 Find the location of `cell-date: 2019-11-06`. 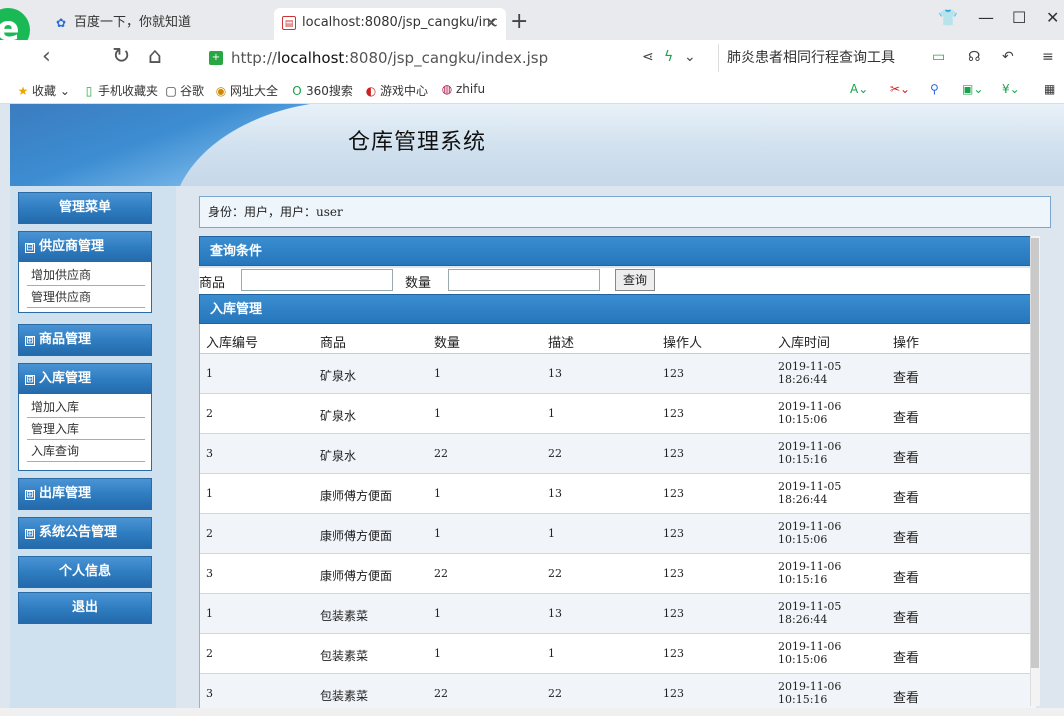

cell-date: 2019-11-06 is located at coordinates (810, 646).